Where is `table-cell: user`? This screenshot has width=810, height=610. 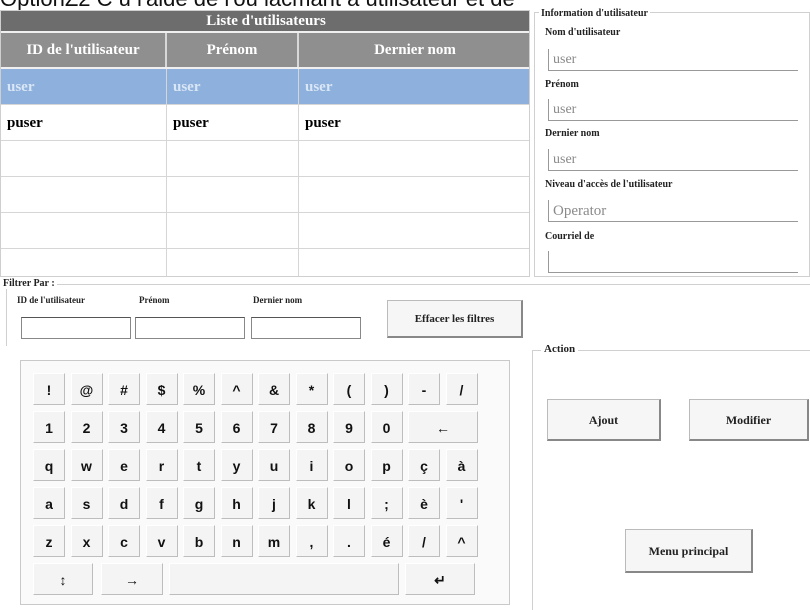
table-cell: user is located at coordinates (84, 87).